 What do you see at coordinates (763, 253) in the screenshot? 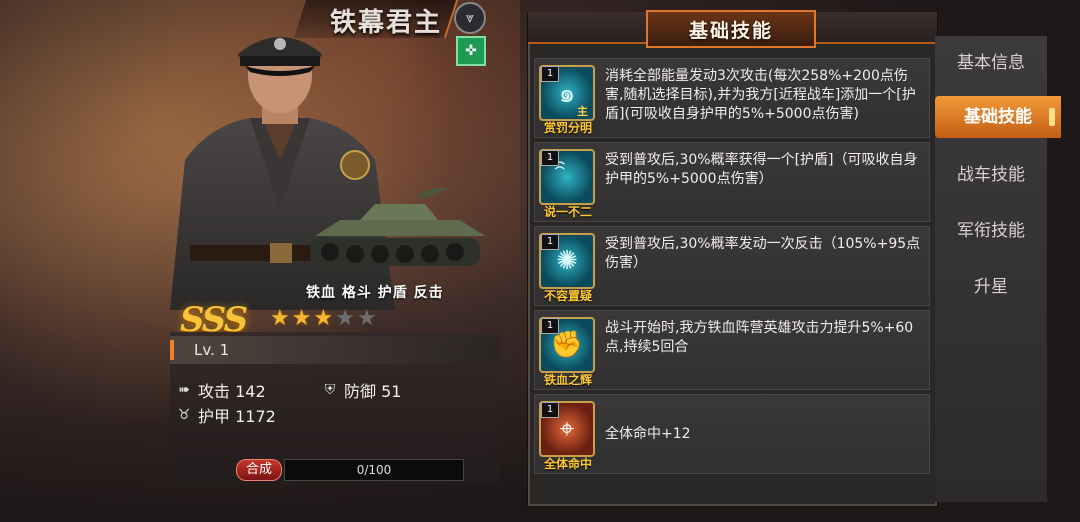
I see `skill-description: 受到普攻后,30%概率发动一次反击（105%+95点伤害）` at bounding box center [763, 253].